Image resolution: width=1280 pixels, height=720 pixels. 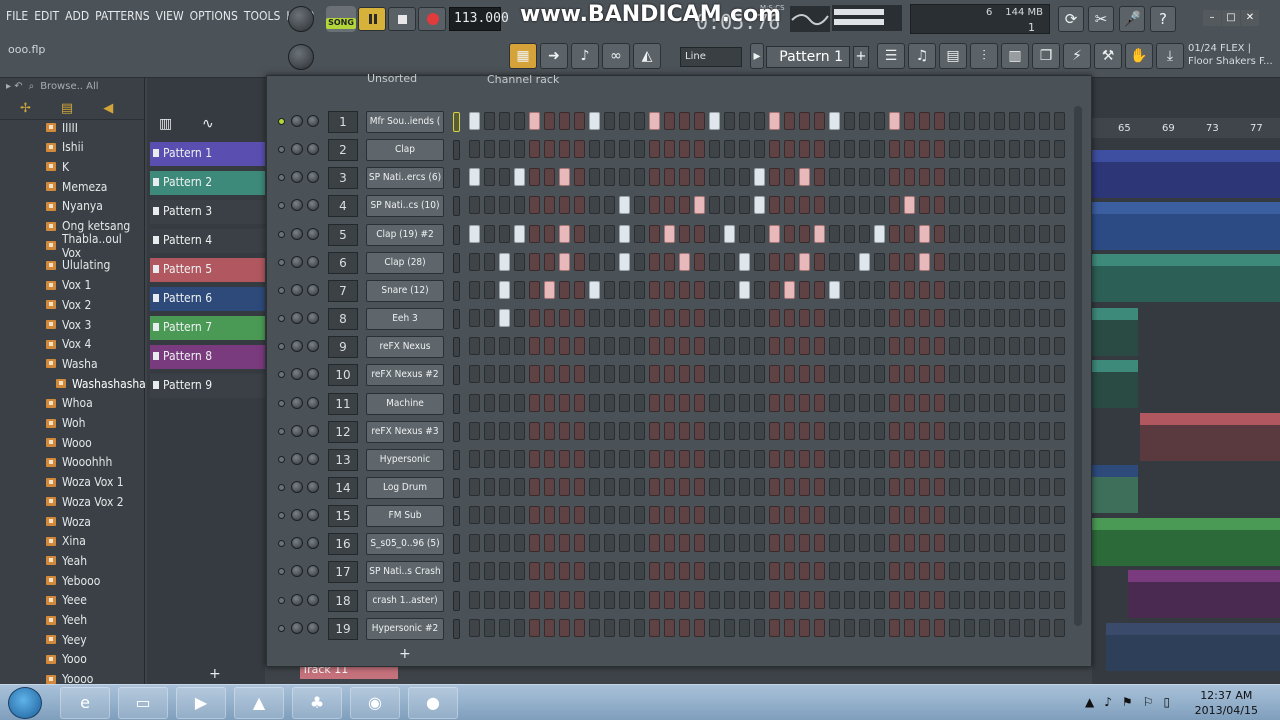 What do you see at coordinates (214, 16) in the screenshot?
I see `menu-options: OPTIONS` at bounding box center [214, 16].